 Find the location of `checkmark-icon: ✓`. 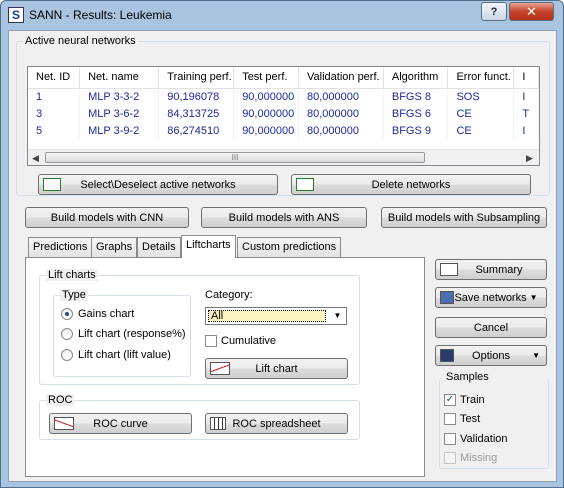

checkmark-icon: ✓ is located at coordinates (450, 400).